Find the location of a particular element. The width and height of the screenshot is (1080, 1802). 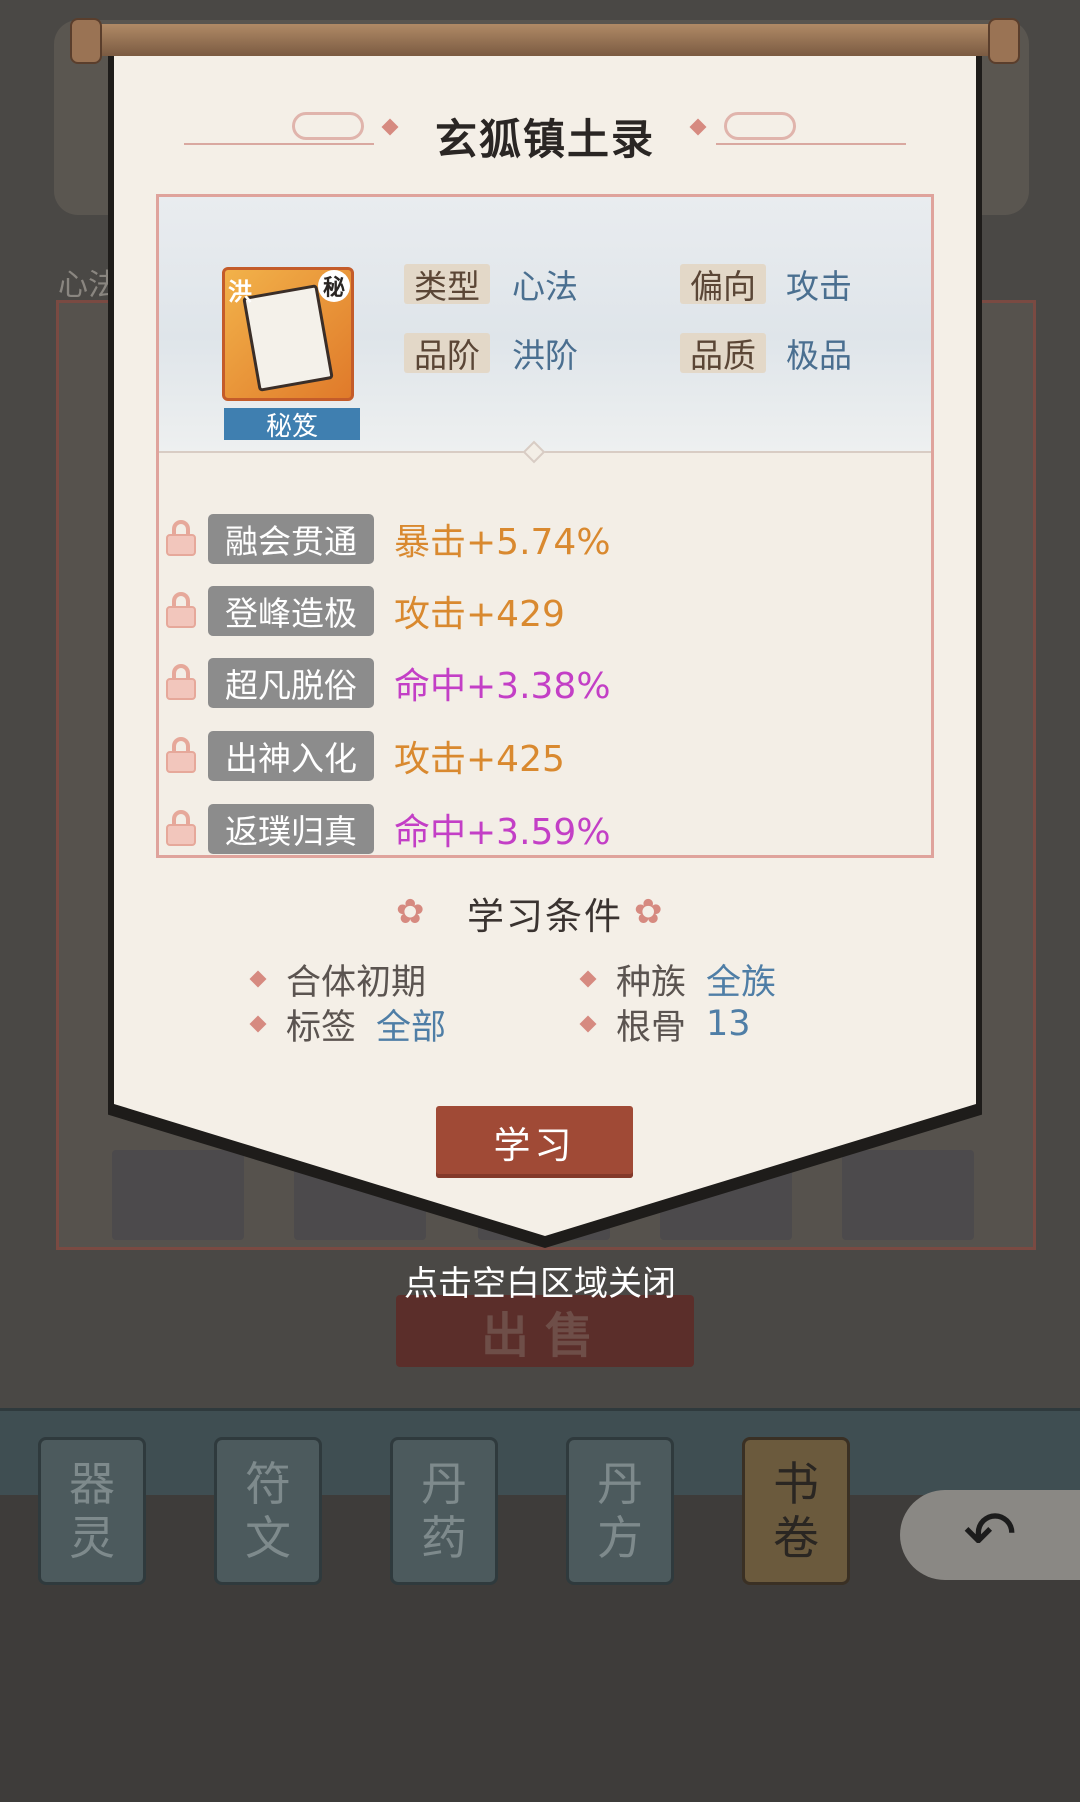

tab-qiling: 器 灵 is located at coordinates (92, 1511).